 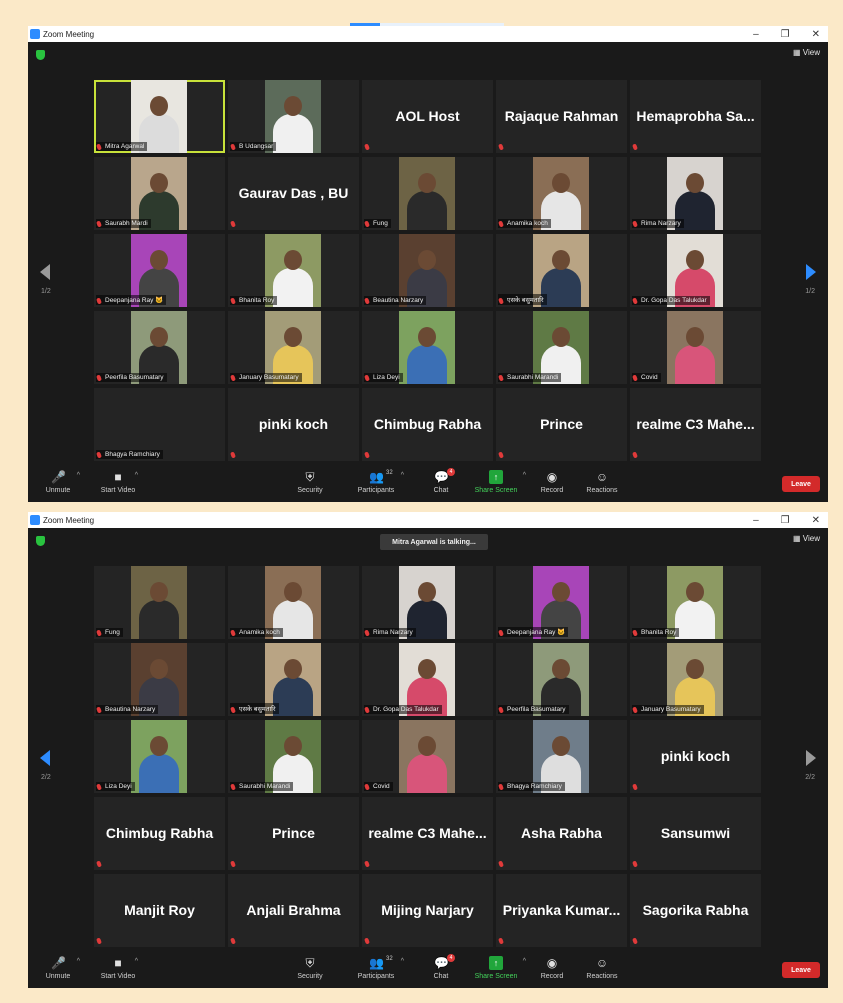 What do you see at coordinates (695, 833) in the screenshot?
I see `participant-tile: Sansumwi` at bounding box center [695, 833].